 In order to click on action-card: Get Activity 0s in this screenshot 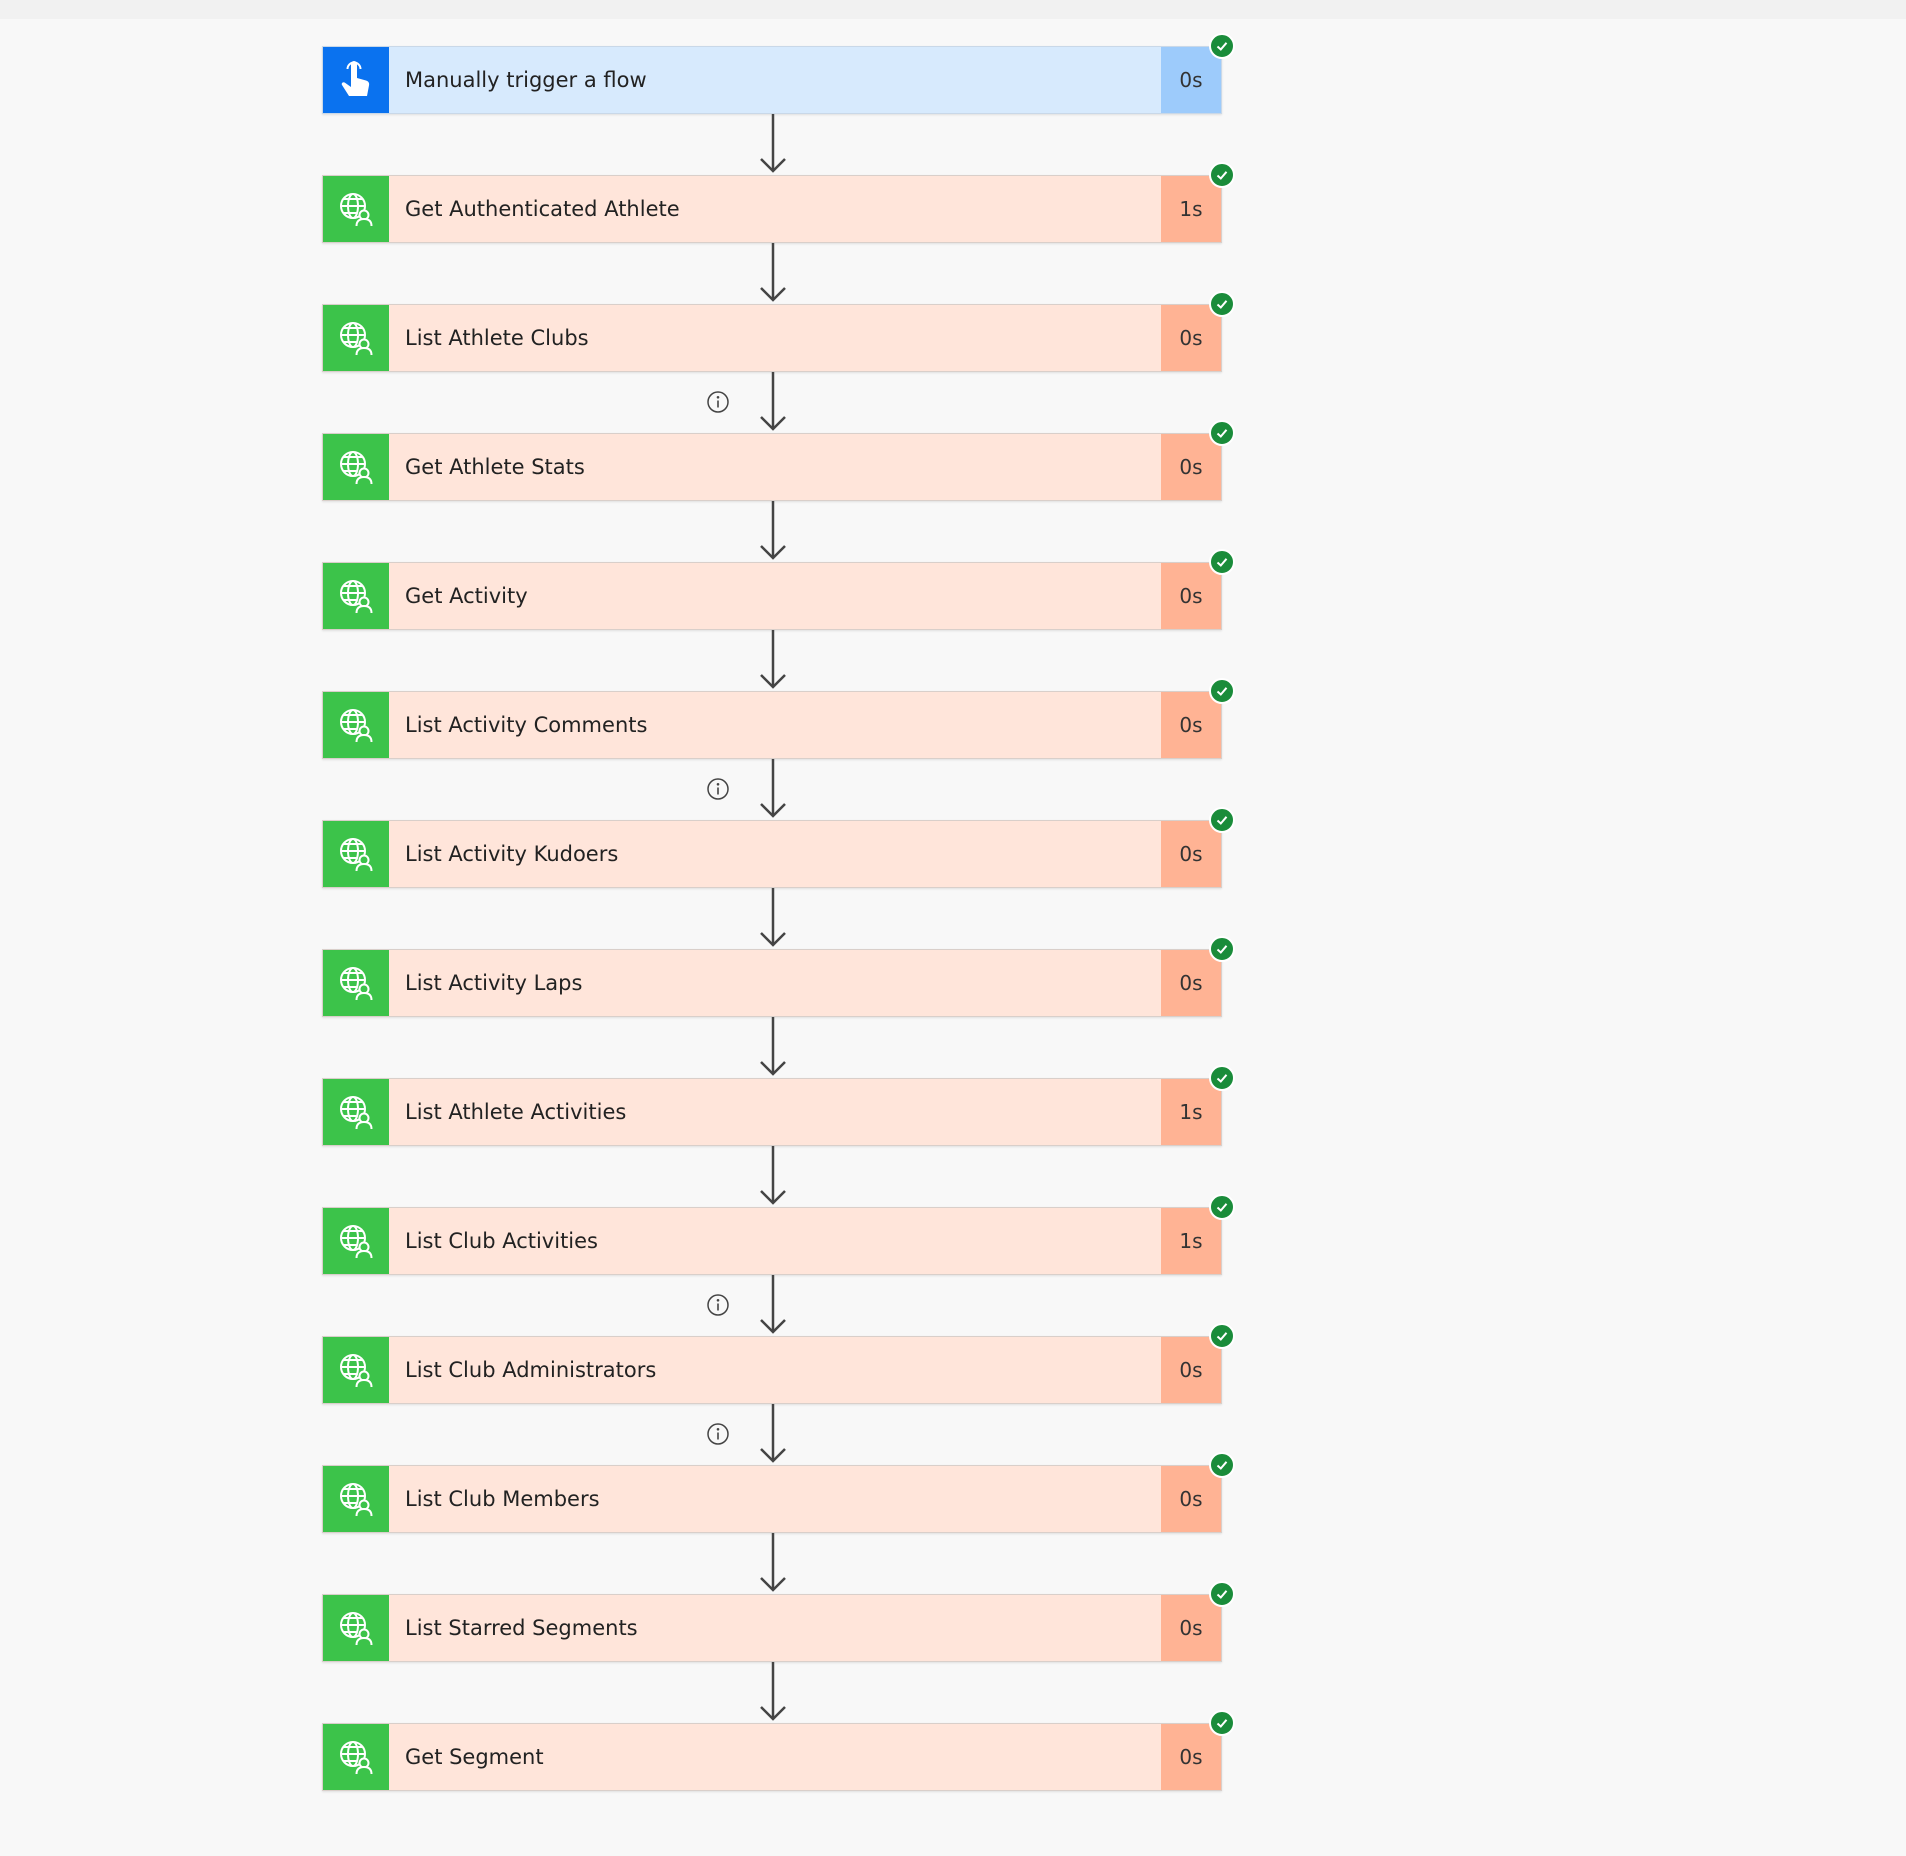, I will do `click(778, 589)`.